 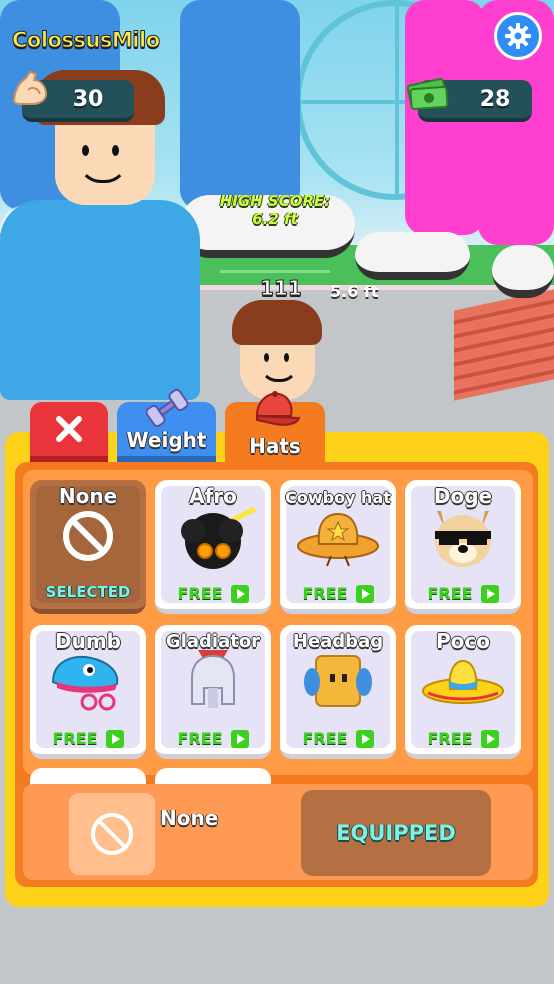 What do you see at coordinates (86, 40) in the screenshot?
I see `player-name: ColossusMilo` at bounding box center [86, 40].